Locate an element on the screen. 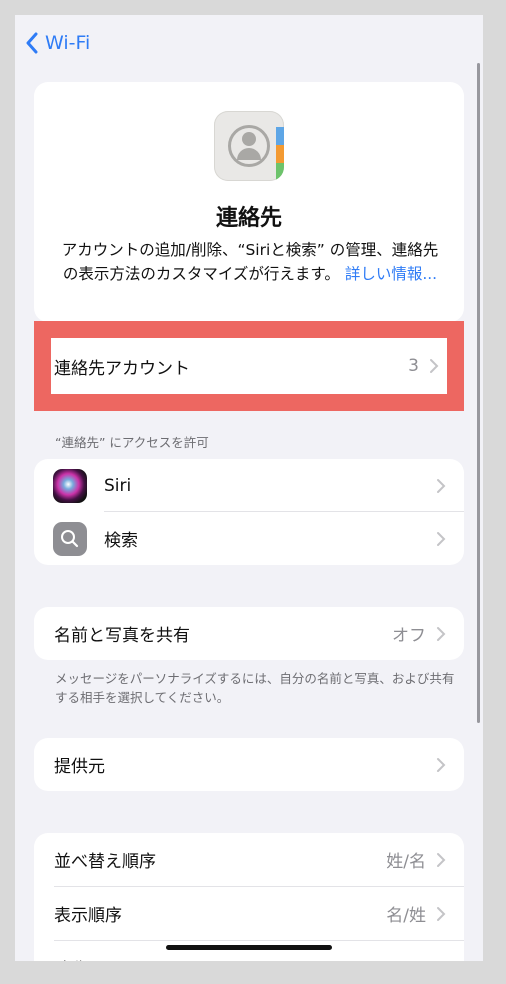 The height and width of the screenshot is (984, 506). contacts-accounts-row: 連絡先アカウント 3 is located at coordinates (249, 366).